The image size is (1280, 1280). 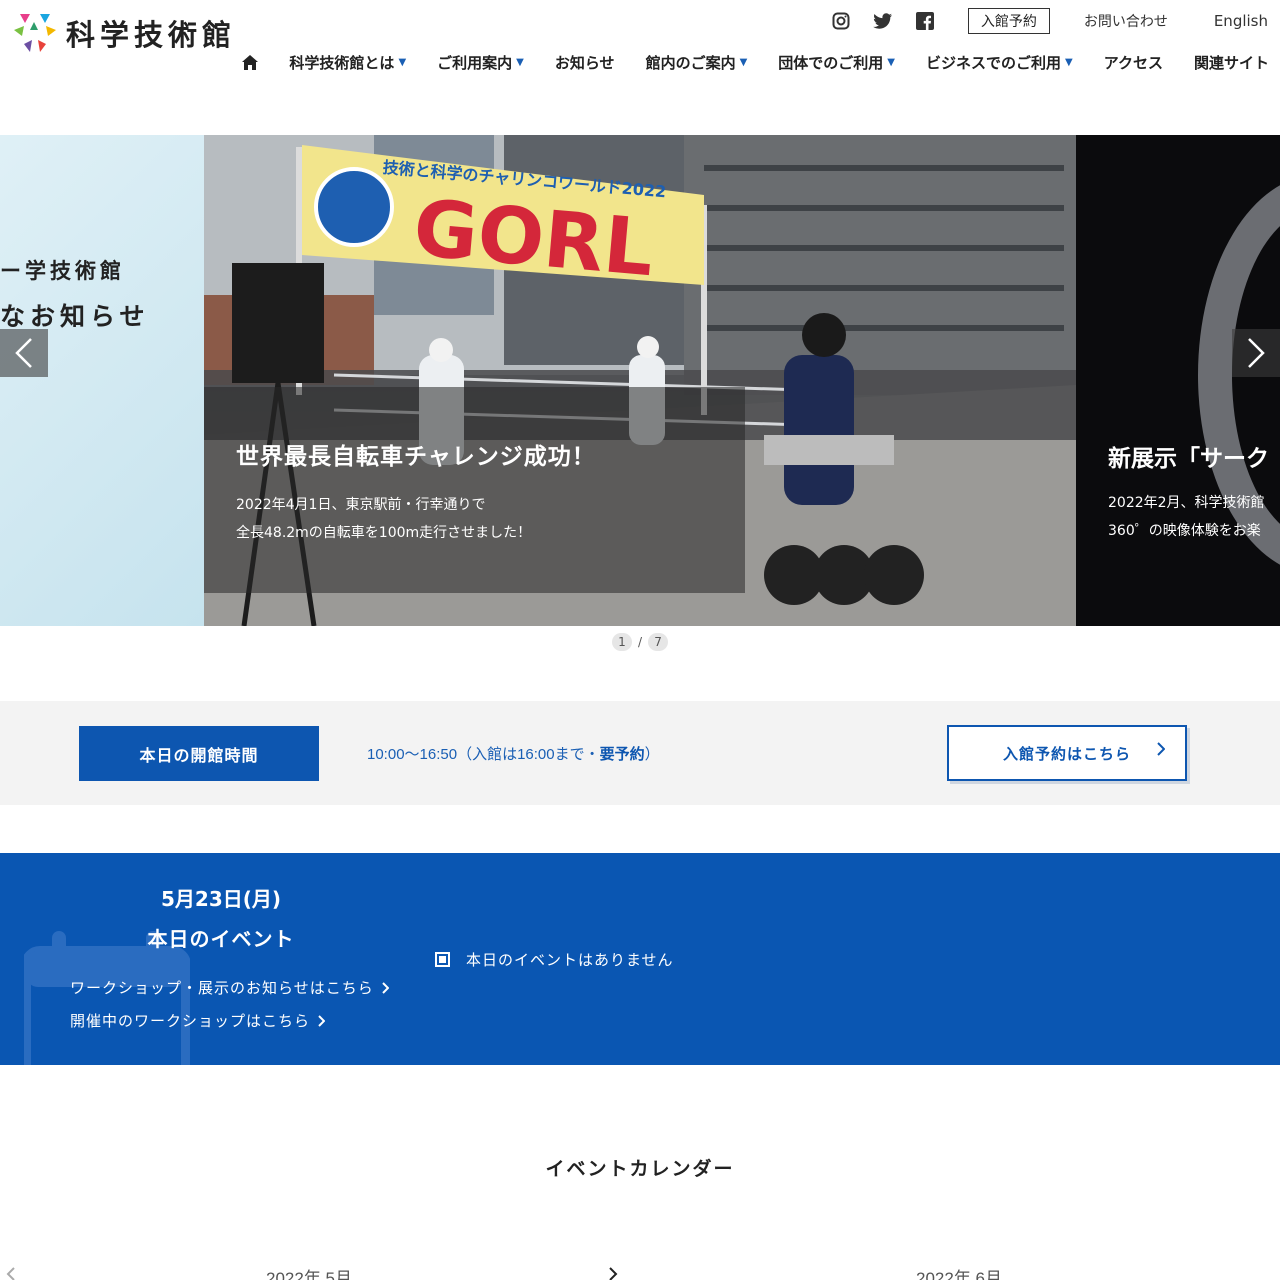 I want to click on calendar-next-icon, so click(x=613, y=1273).